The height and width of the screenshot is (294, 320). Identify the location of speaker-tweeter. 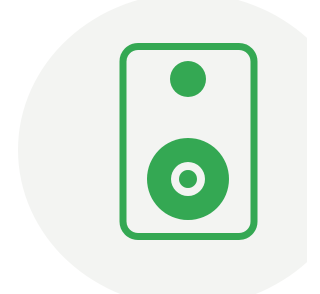
(188, 79).